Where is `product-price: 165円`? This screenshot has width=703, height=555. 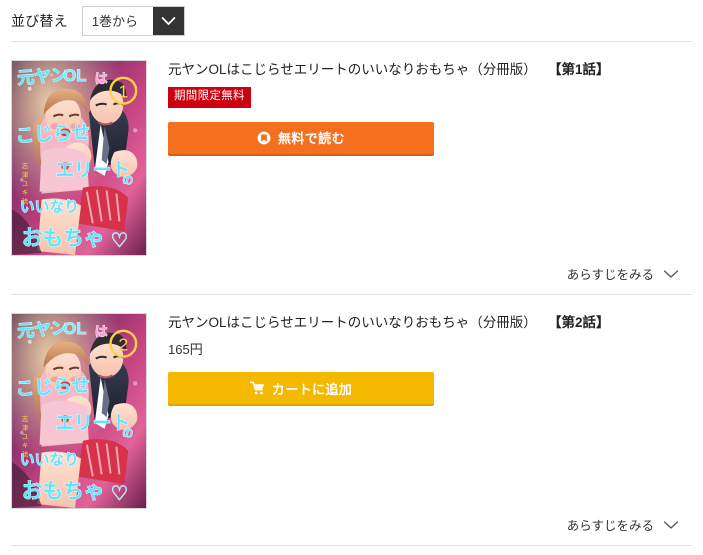 product-price: 165円 is located at coordinates (185, 350).